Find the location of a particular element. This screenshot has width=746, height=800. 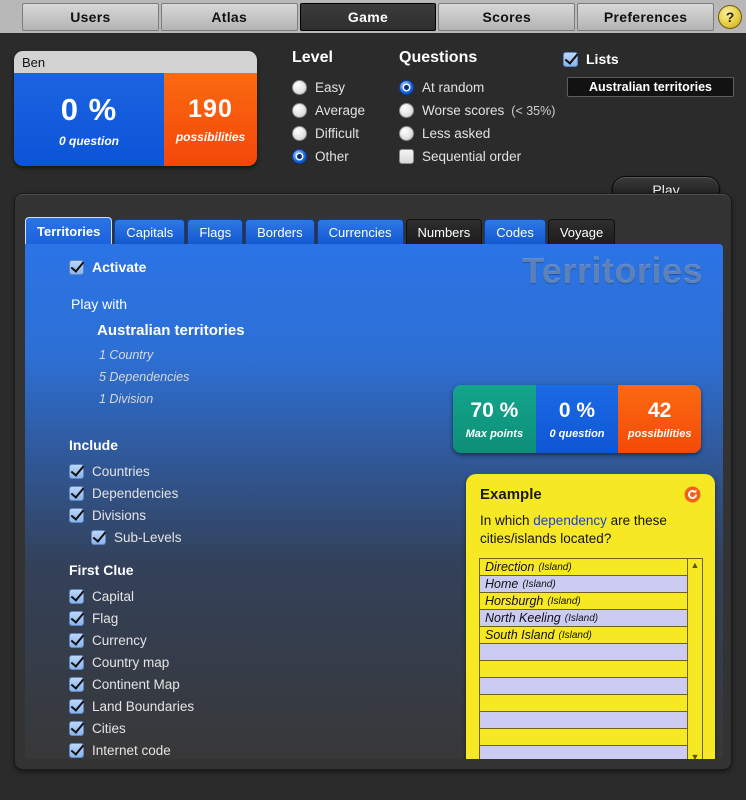

checkbox-cities: Cities is located at coordinates (131, 728).